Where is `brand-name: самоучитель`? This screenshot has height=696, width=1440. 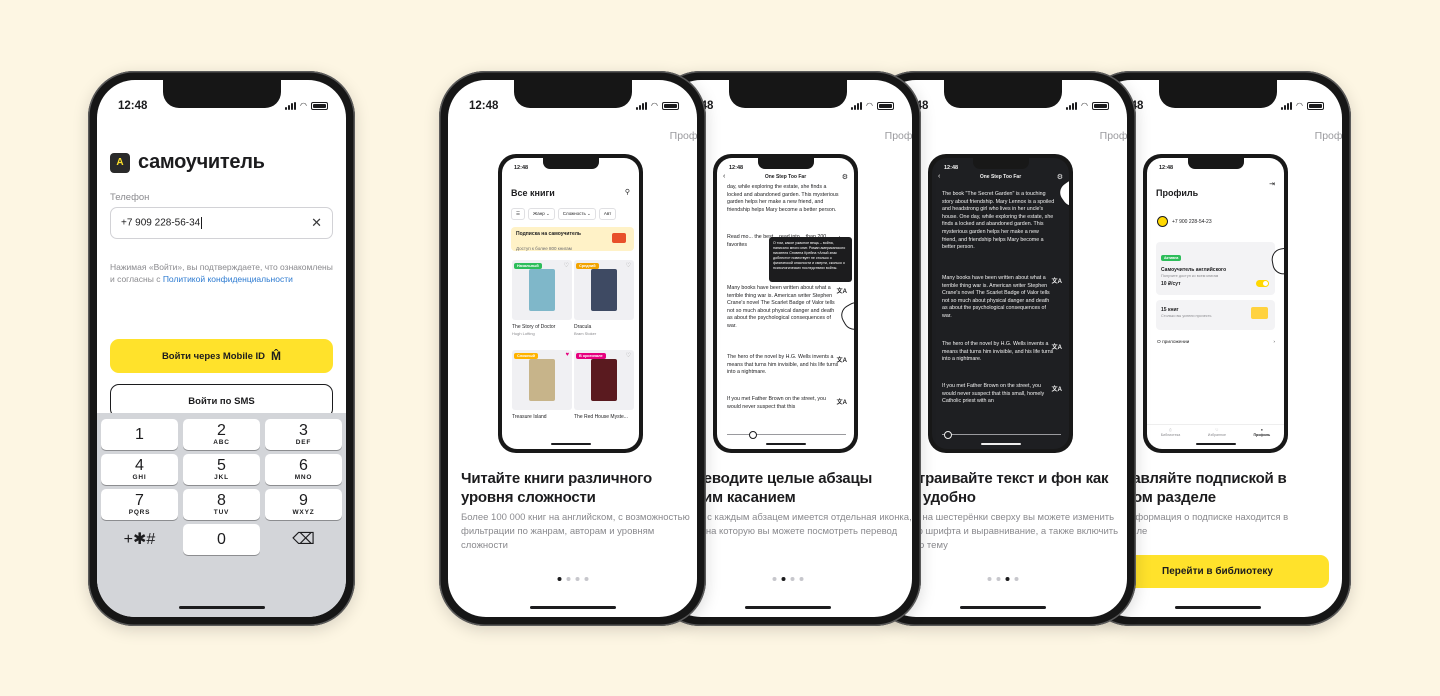 brand-name: самоучитель is located at coordinates (201, 162).